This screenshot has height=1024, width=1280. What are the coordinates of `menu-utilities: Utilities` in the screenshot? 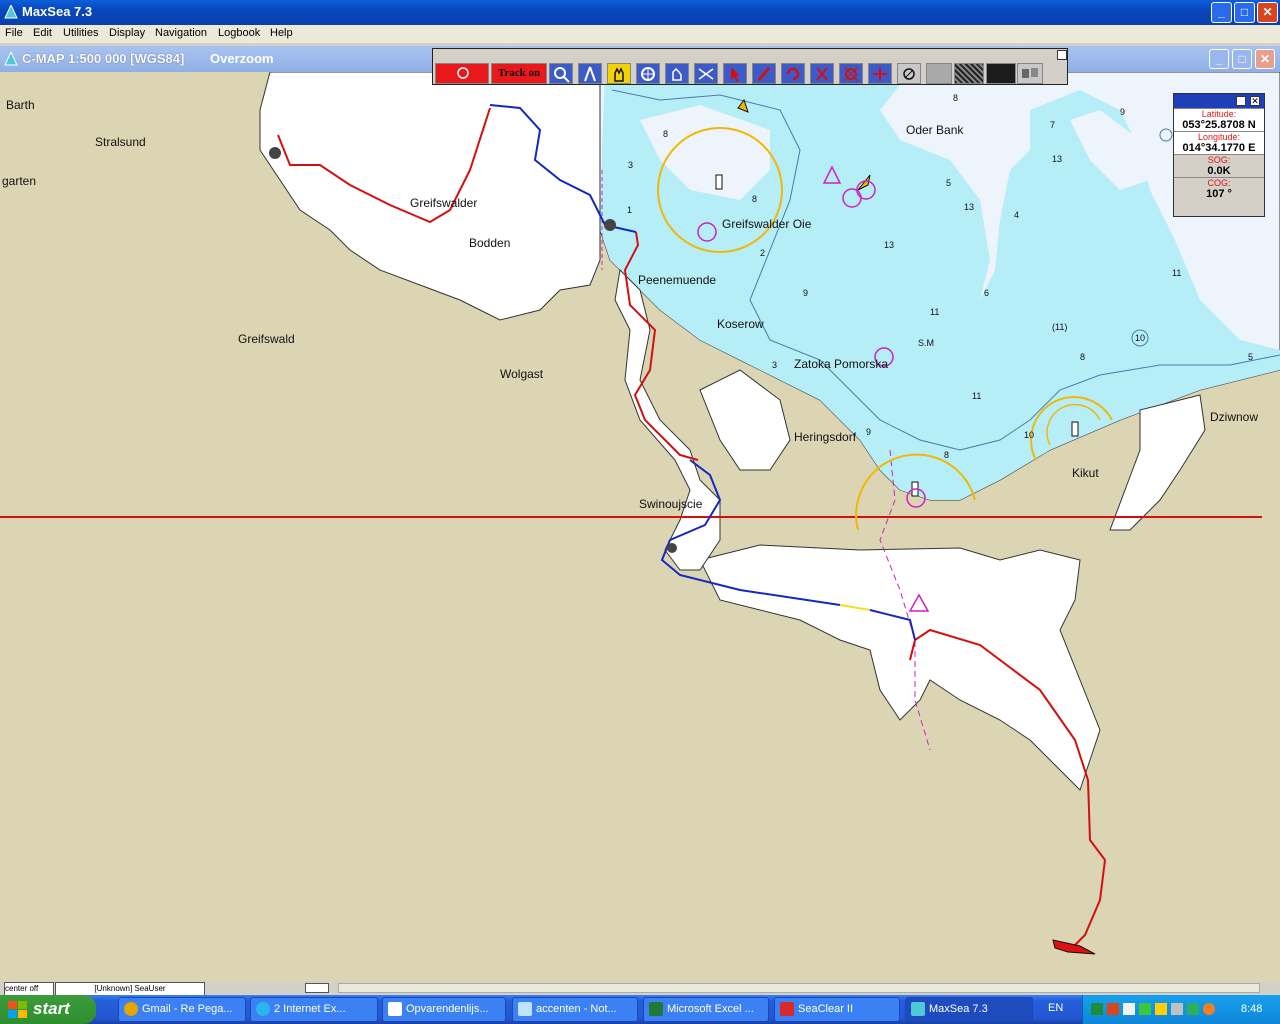 It's located at (80, 33).